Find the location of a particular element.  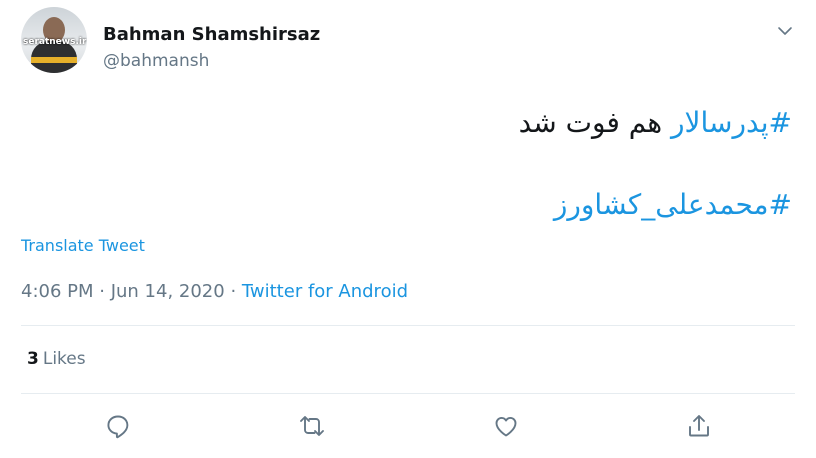

author-handle: @bahmansh is located at coordinates (156, 61).